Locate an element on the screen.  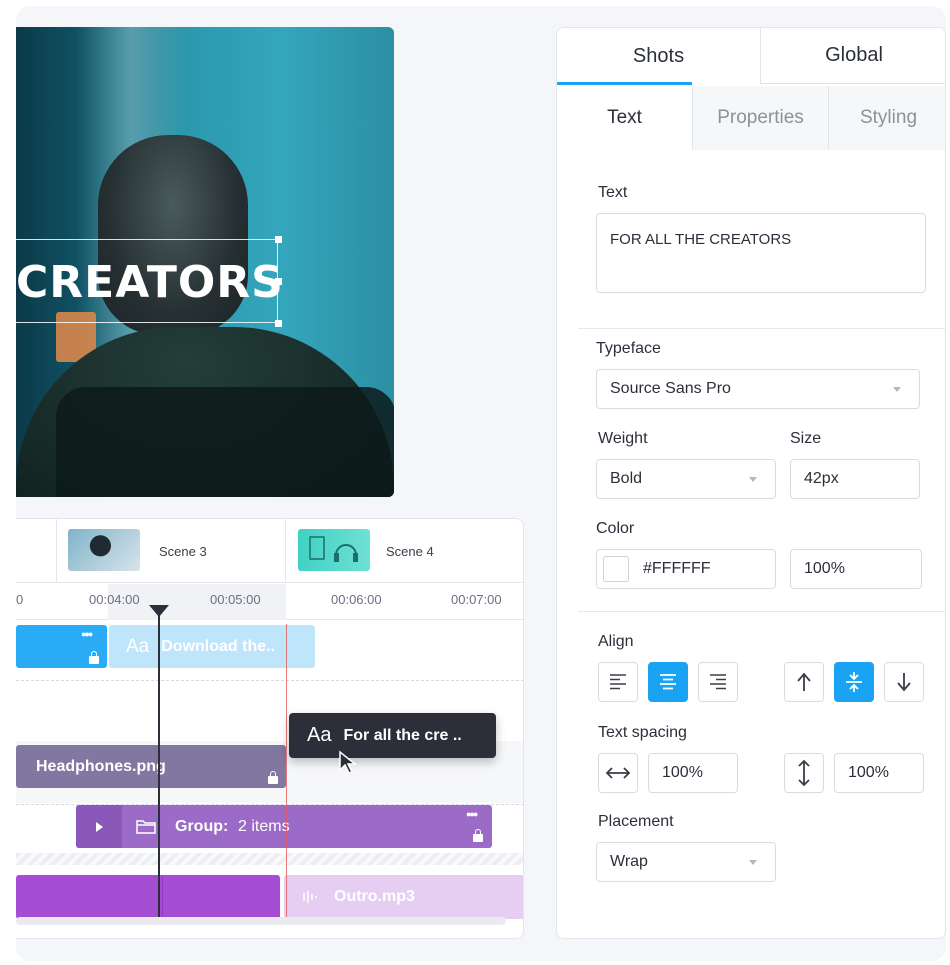
text-clip-previous: ●●● is located at coordinates (61, 646).